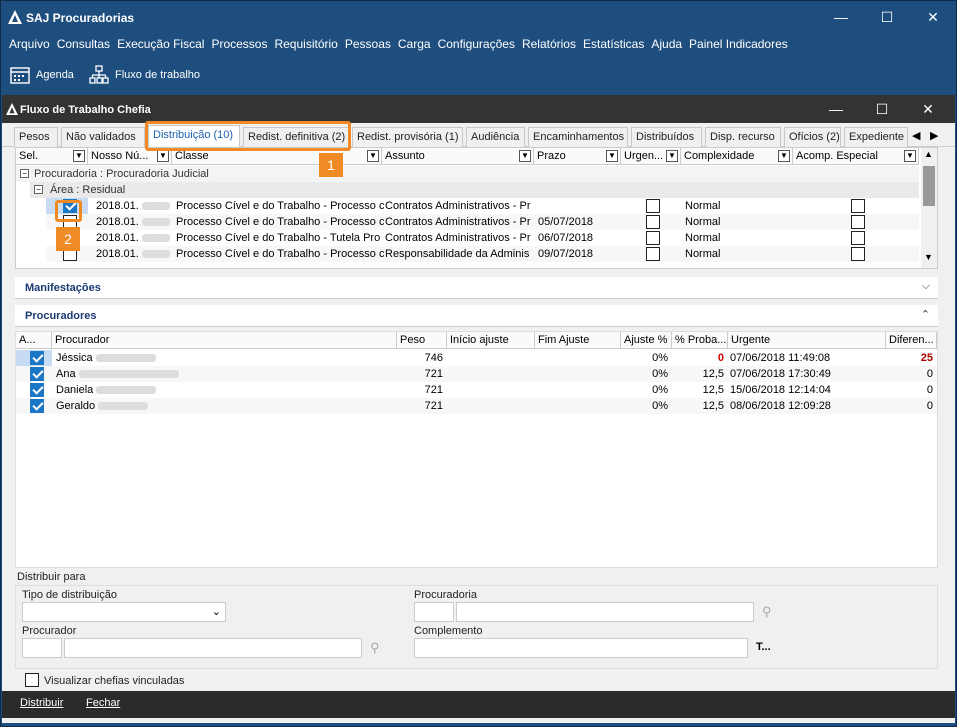 The height and width of the screenshot is (727, 957). I want to click on tab-oficios: Ofícios (2), so click(812, 137).